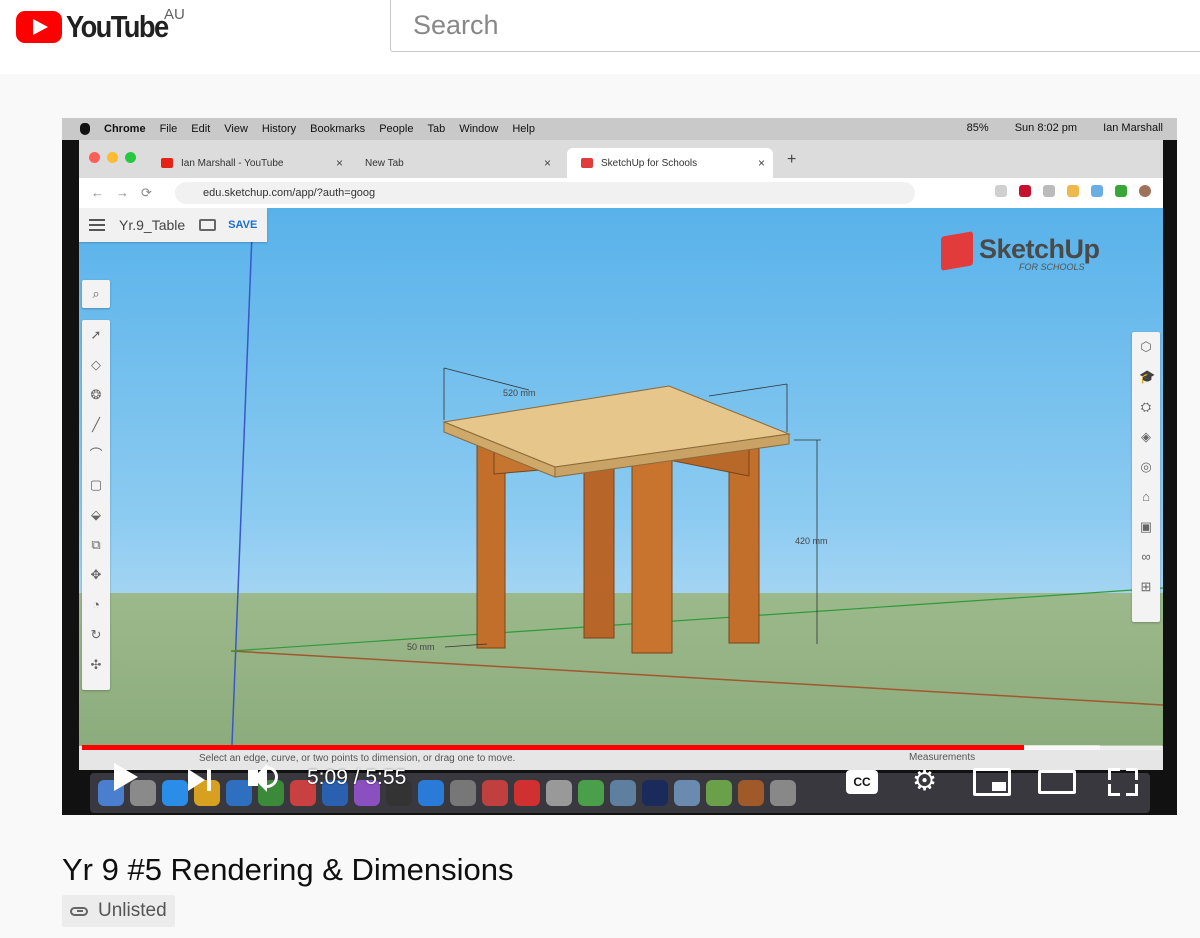 This screenshot has width=1200, height=938. What do you see at coordinates (1057, 782) in the screenshot?
I see `theater-mode-icon` at bounding box center [1057, 782].